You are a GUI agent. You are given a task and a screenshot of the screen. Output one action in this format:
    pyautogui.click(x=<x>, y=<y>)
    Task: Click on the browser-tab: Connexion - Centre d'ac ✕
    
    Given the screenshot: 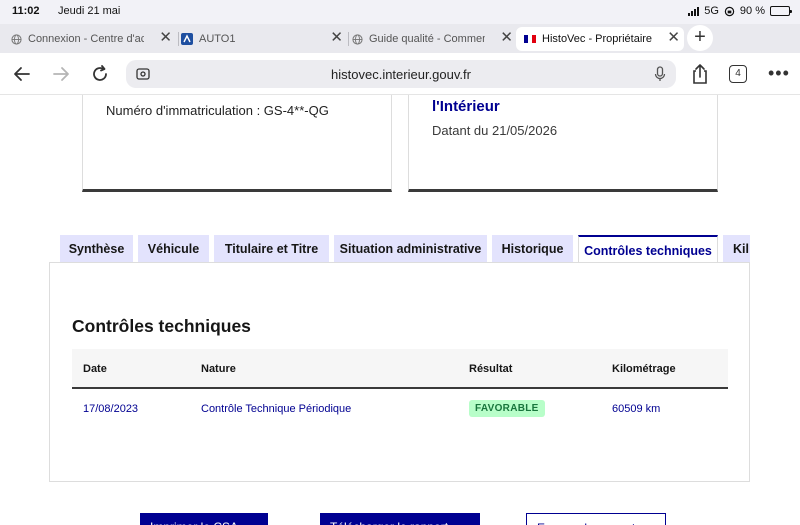 What is the action you would take?
    pyautogui.click(x=93, y=39)
    